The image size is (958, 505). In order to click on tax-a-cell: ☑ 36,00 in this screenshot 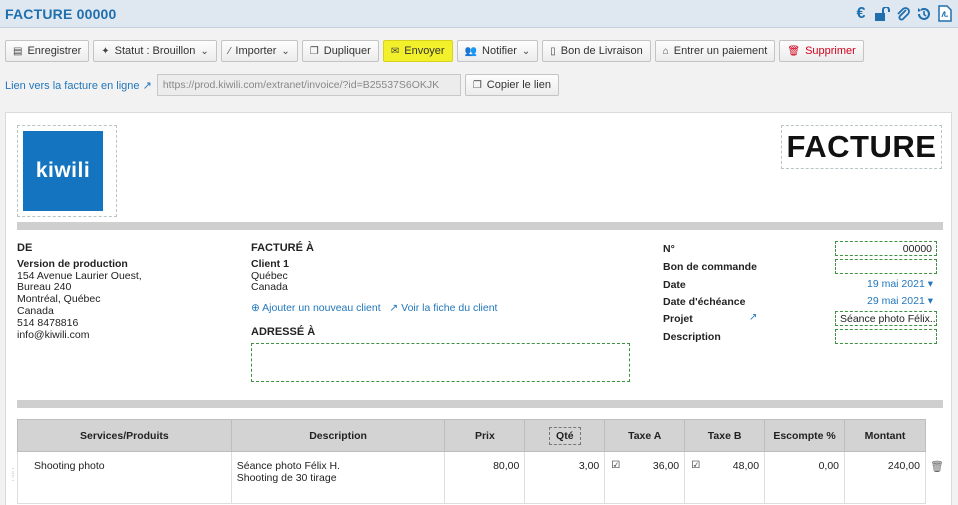, I will do `click(645, 477)`.